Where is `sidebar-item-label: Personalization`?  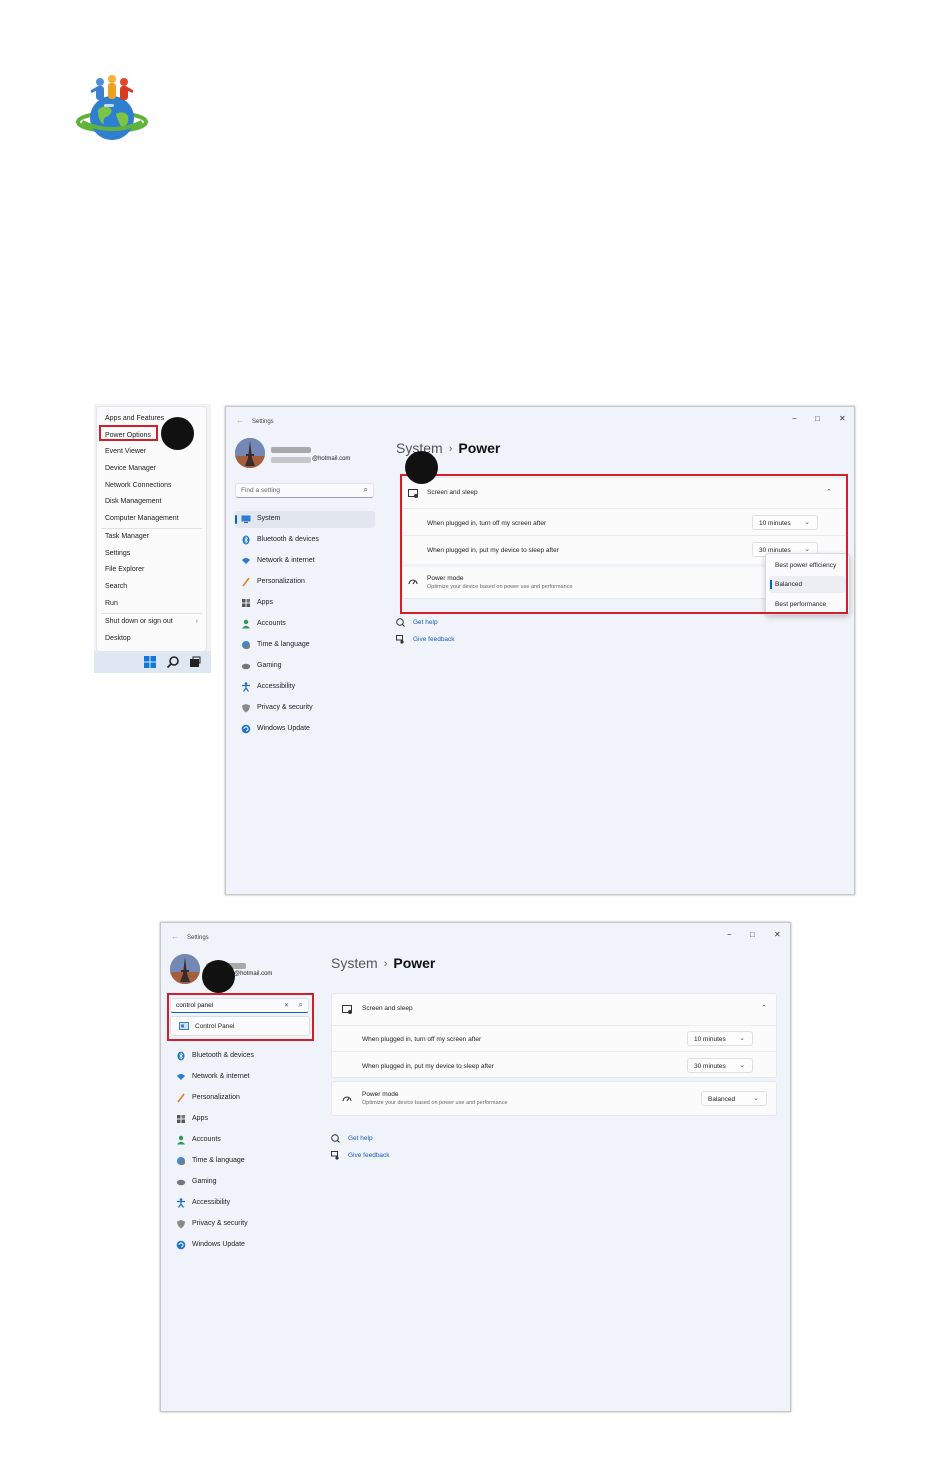
sidebar-item-label: Personalization is located at coordinates (281, 581).